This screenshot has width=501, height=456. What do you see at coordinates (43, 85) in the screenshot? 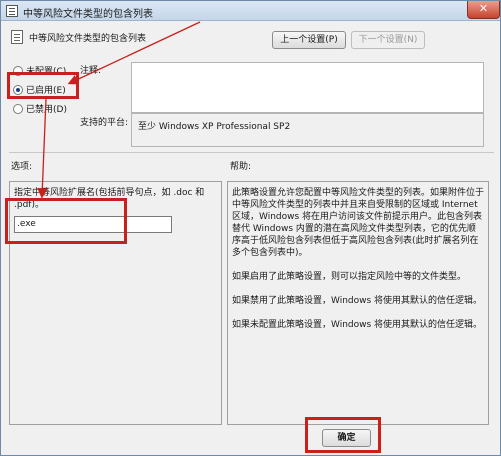
I see `highlight-enabled-radio` at bounding box center [43, 85].